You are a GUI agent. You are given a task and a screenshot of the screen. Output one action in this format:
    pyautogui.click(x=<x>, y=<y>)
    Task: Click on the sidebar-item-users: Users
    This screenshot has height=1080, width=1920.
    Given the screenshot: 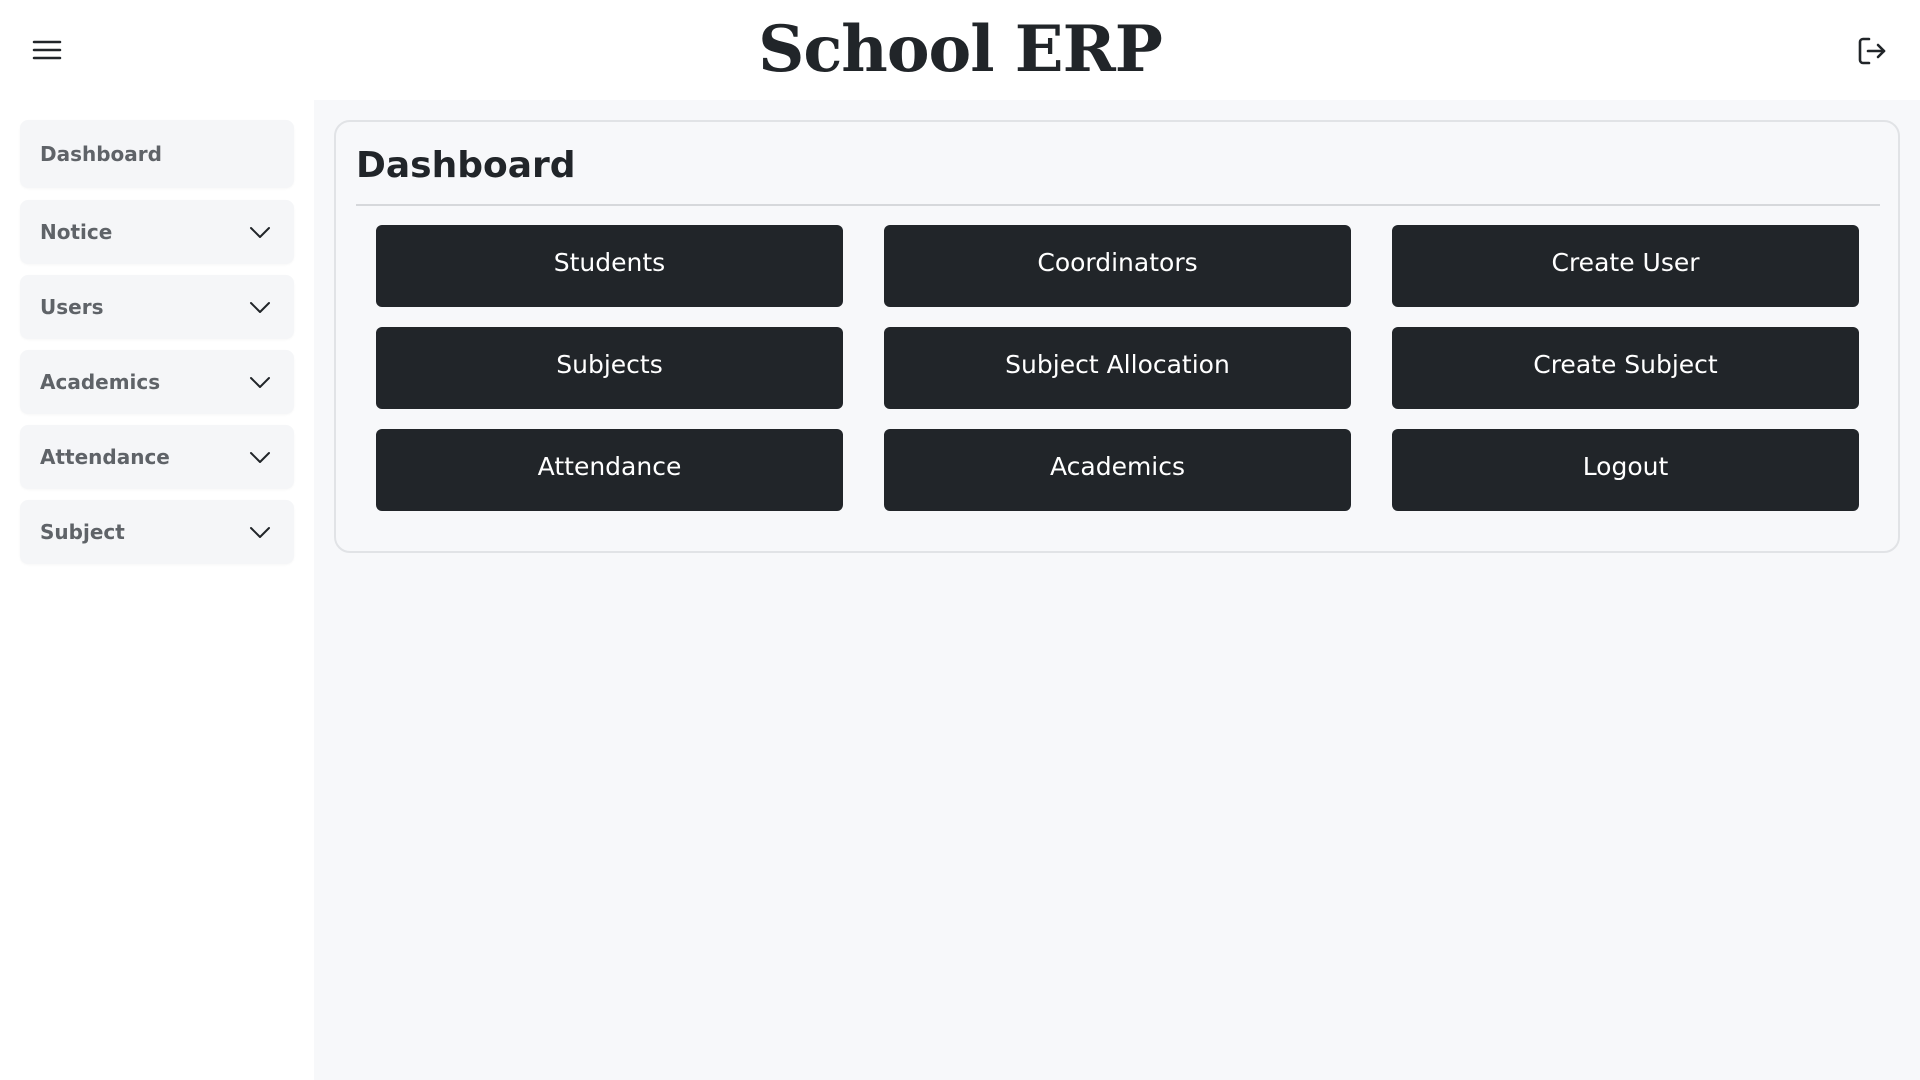 What is the action you would take?
    pyautogui.click(x=157, y=307)
    